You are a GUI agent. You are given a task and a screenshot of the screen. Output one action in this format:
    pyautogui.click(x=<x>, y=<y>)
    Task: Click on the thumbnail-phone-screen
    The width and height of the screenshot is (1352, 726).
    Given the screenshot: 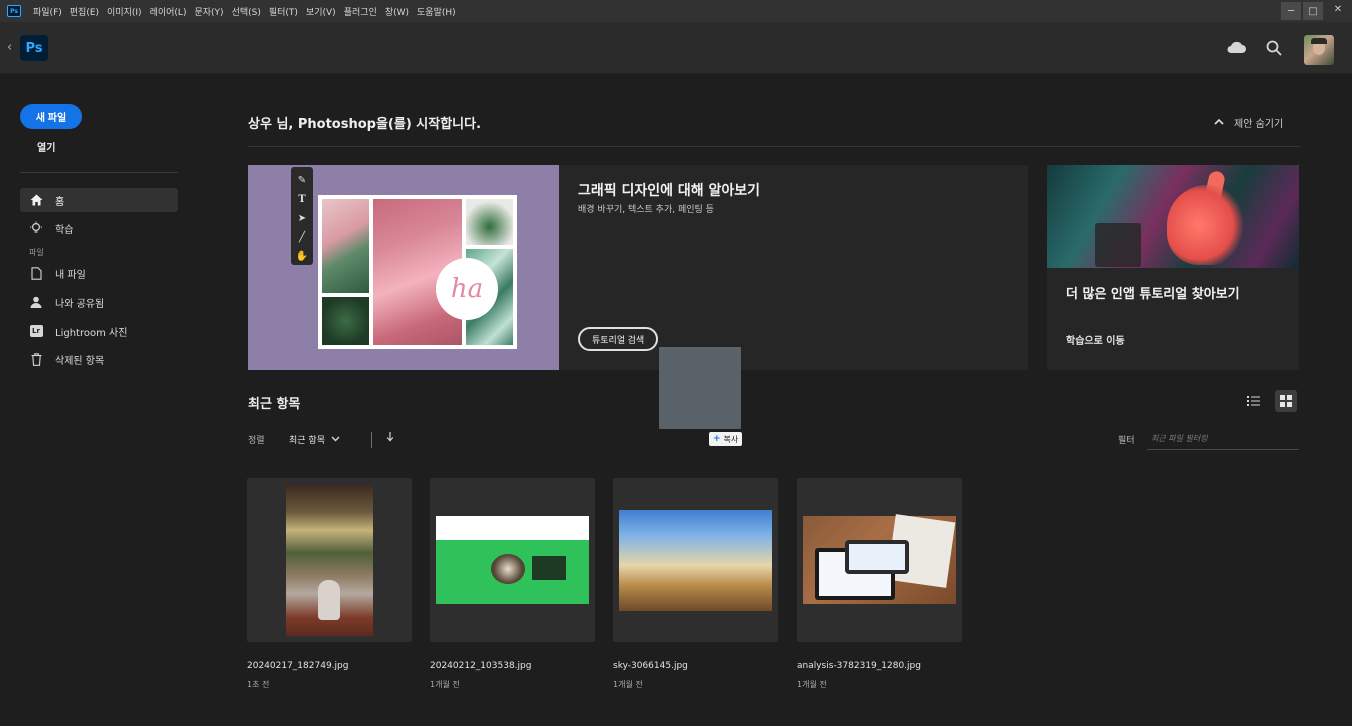 What is the action you would take?
    pyautogui.click(x=877, y=557)
    